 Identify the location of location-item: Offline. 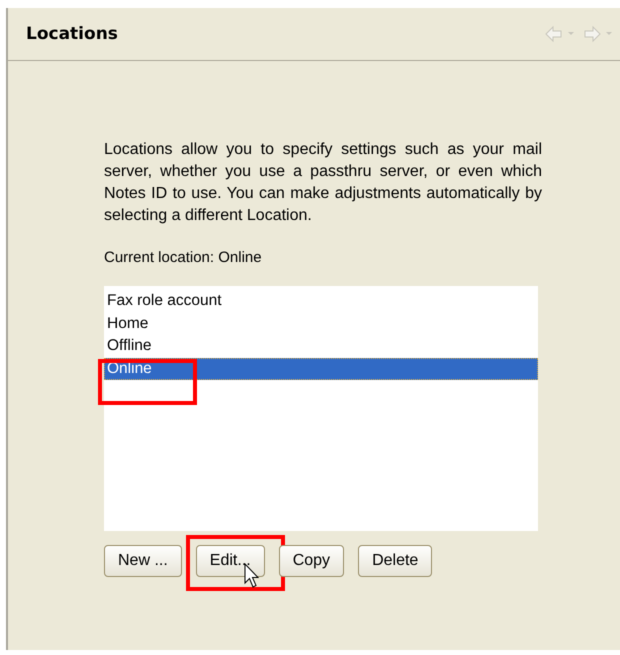
(321, 346).